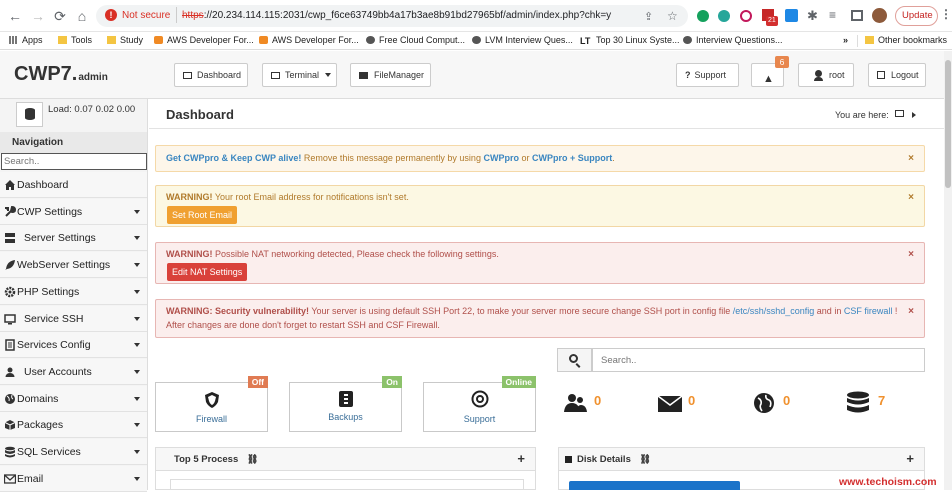 This screenshot has height=492, width=952. What do you see at coordinates (707, 75) in the screenshot?
I see `support-button: ? Support` at bounding box center [707, 75].